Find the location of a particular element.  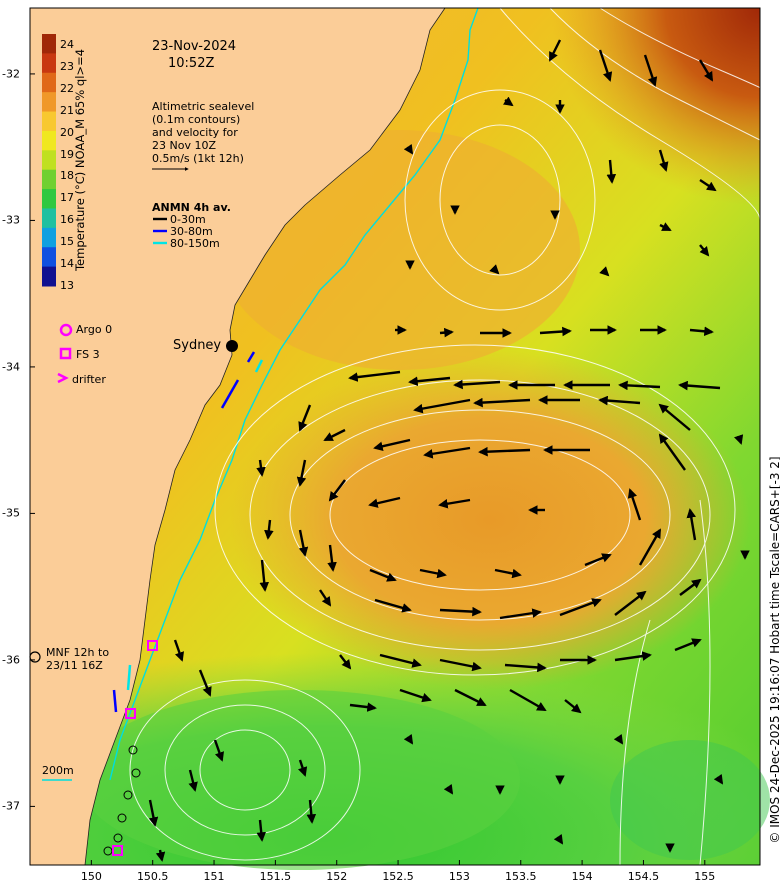

y-tick-label: -36 is located at coordinates (11, 660).